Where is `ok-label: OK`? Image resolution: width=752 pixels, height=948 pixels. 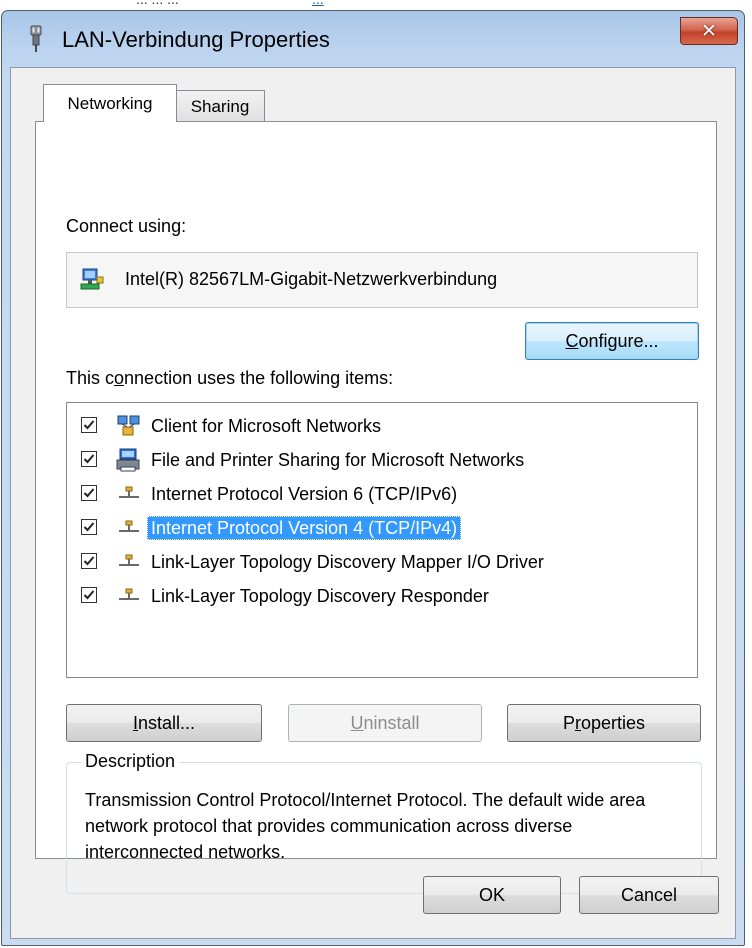
ok-label: OK is located at coordinates (491, 894).